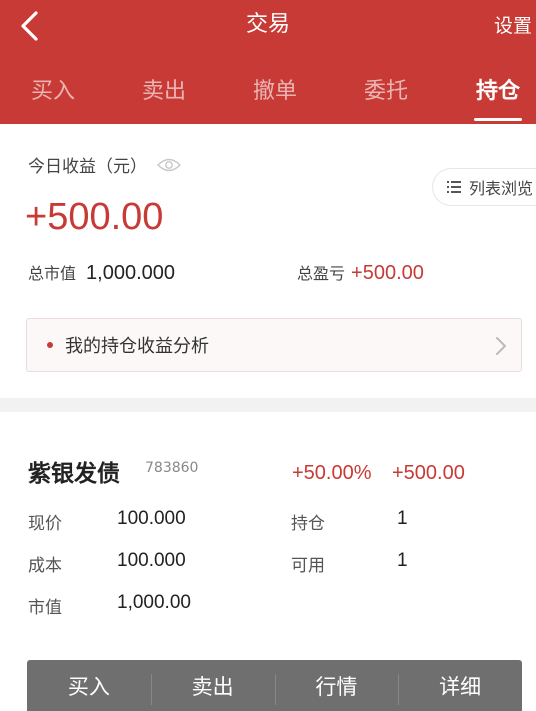  What do you see at coordinates (45, 566) in the screenshot?
I see `cost-label: 成本` at bounding box center [45, 566].